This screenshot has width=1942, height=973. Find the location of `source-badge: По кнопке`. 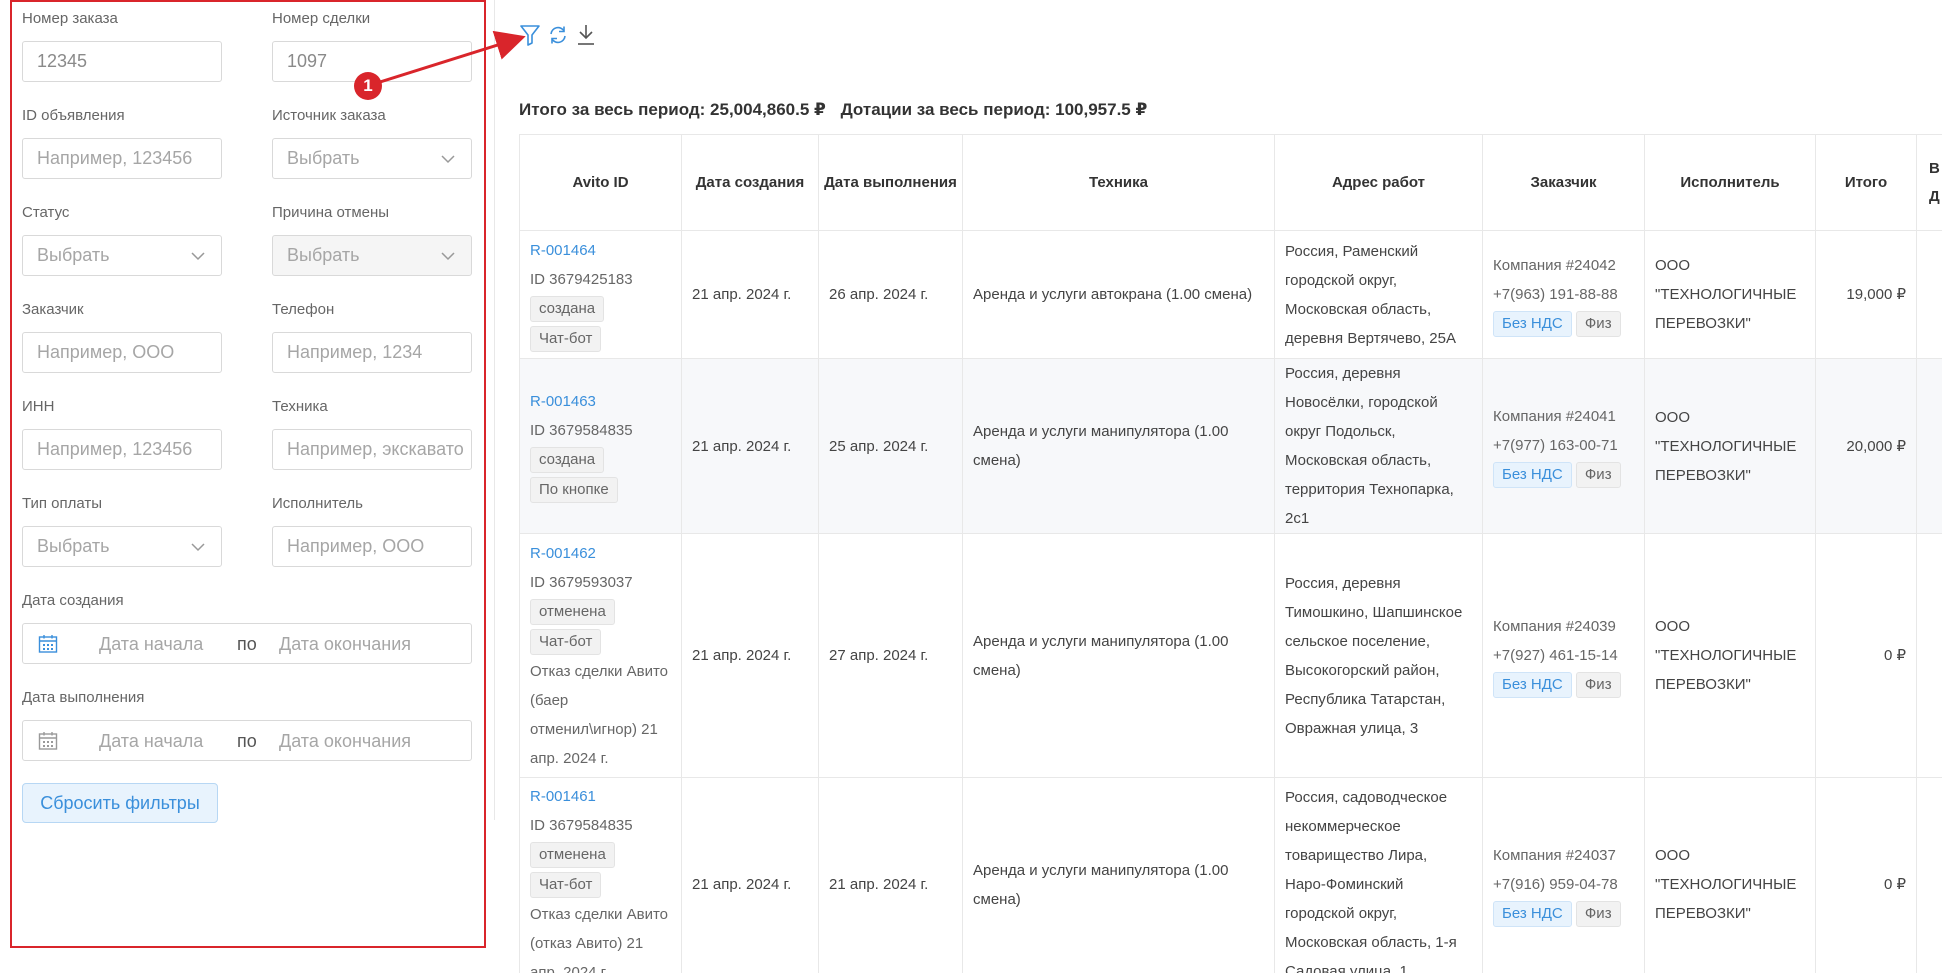

source-badge: По кнопке is located at coordinates (574, 490).